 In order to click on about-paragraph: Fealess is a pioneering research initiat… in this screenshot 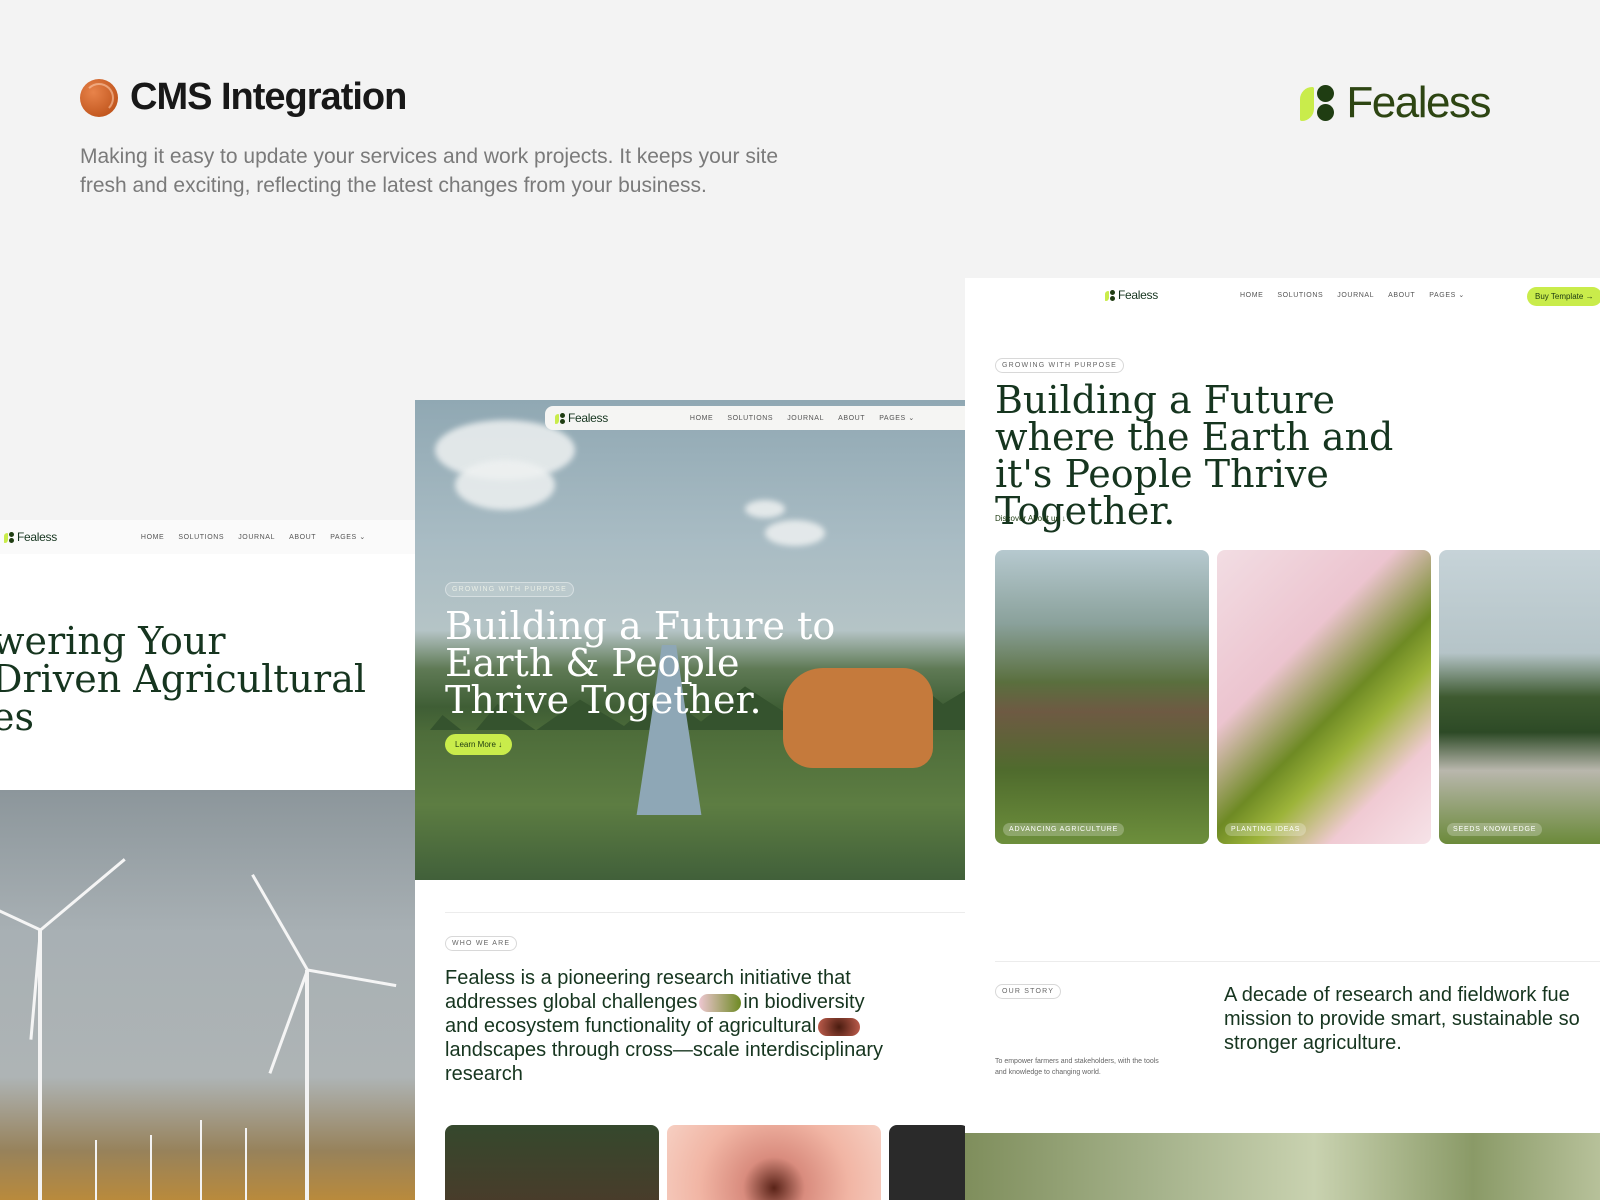, I will do `click(664, 1026)`.